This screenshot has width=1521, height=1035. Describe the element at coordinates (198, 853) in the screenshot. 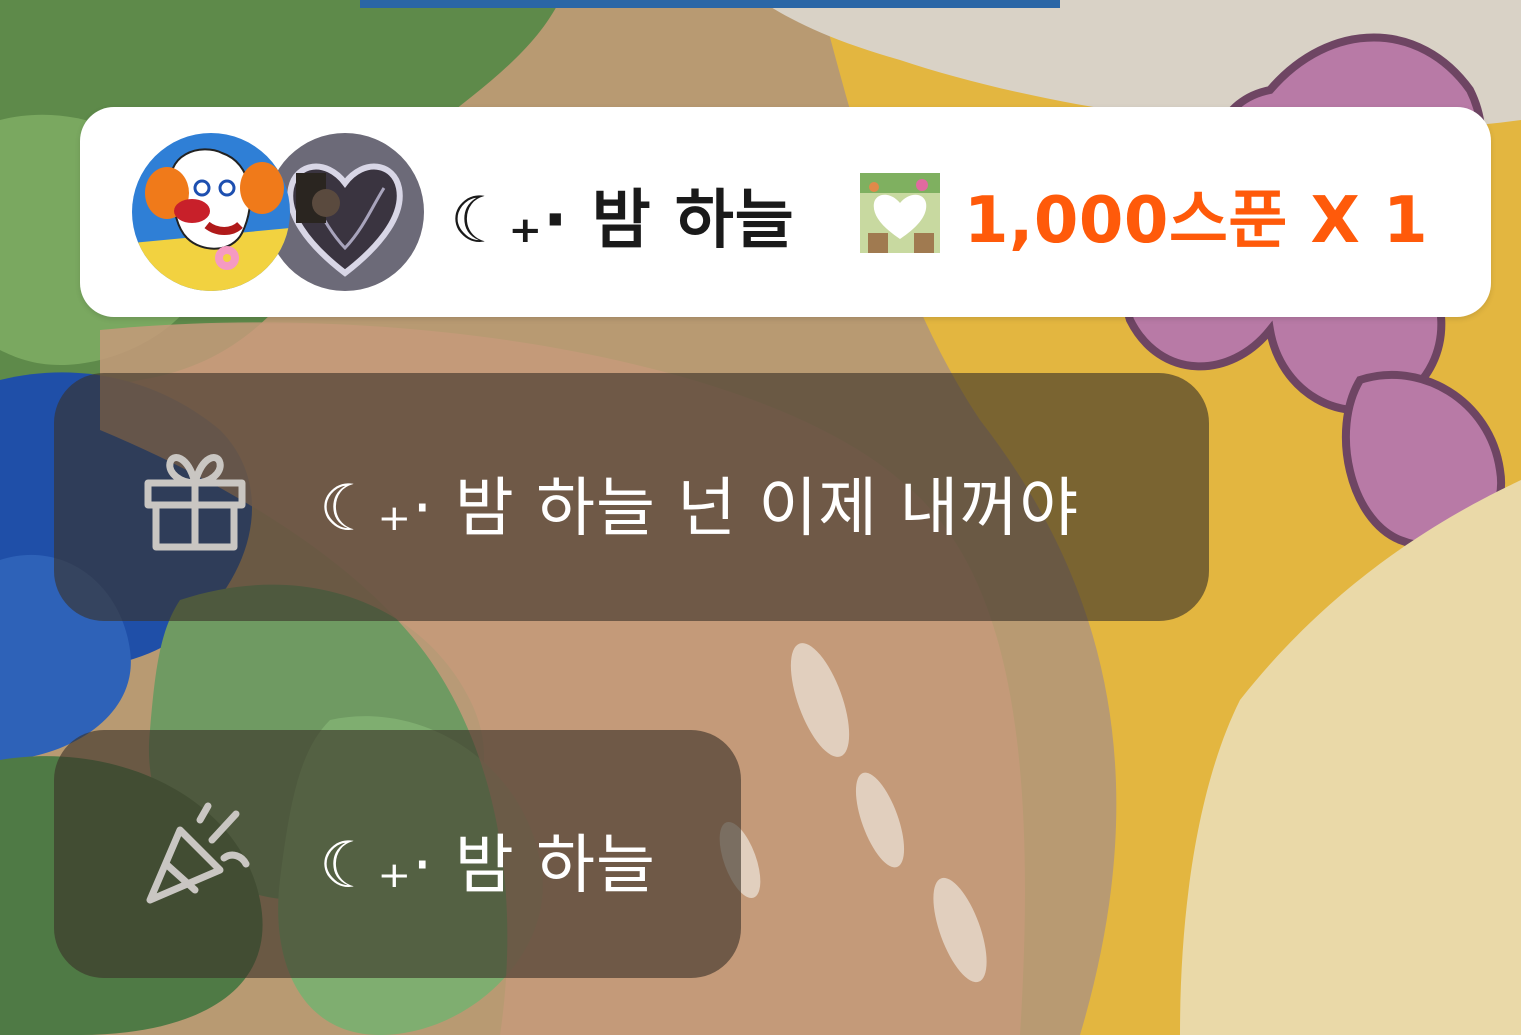

I see `party-popper-icon` at that location.